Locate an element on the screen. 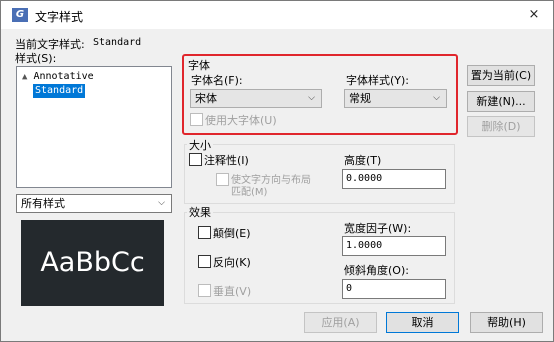  set-current-button: 置为当前(C) is located at coordinates (501, 75).